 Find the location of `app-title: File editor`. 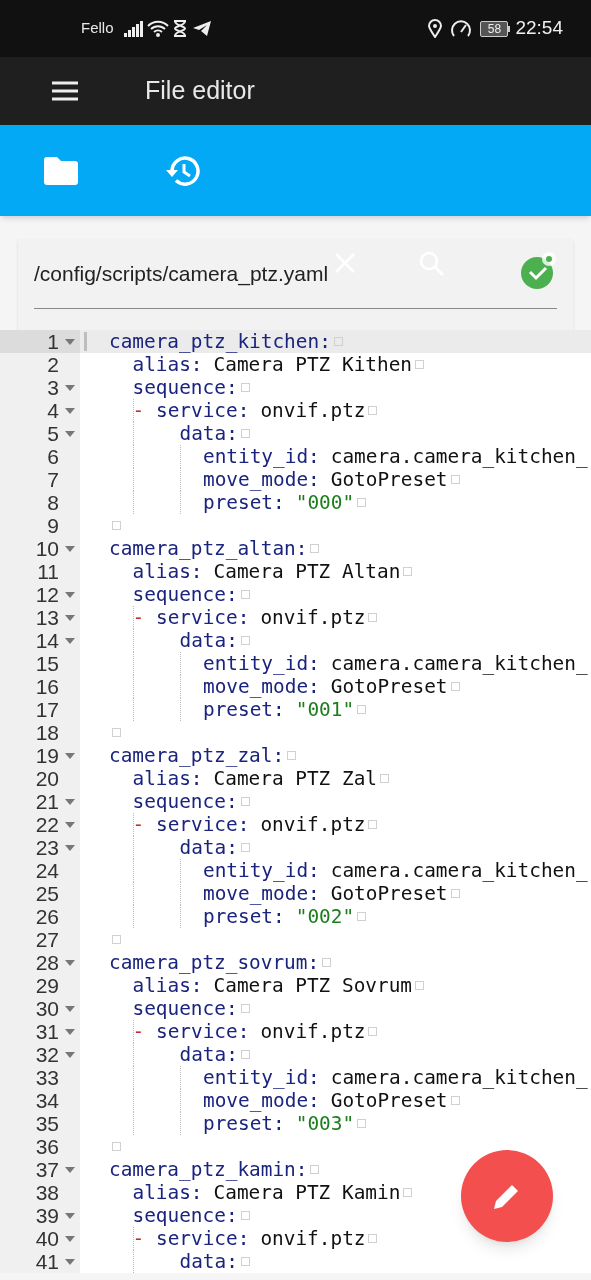

app-title: File editor is located at coordinates (200, 91).